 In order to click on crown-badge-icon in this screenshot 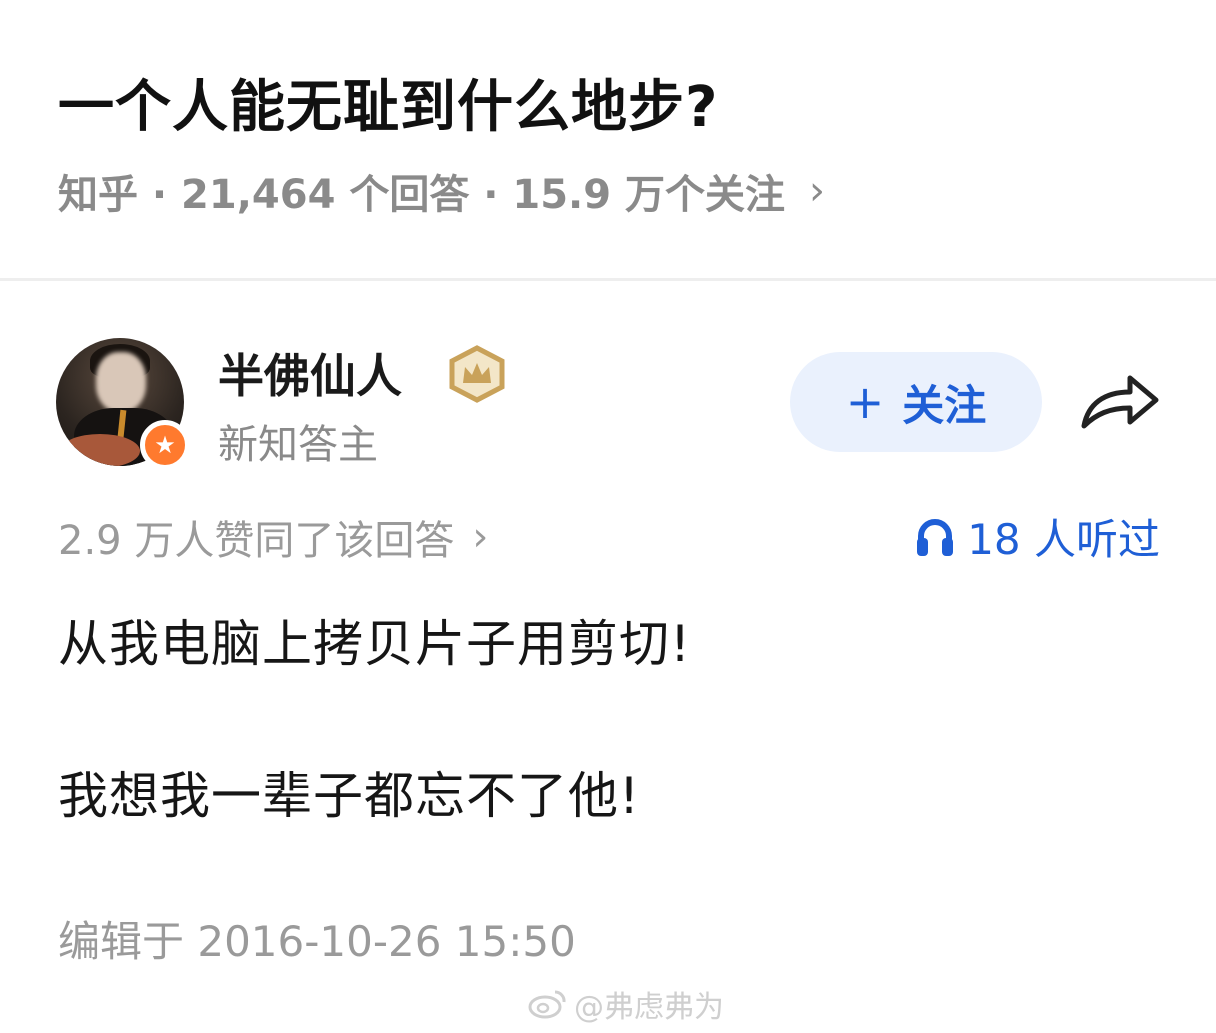, I will do `click(477, 374)`.